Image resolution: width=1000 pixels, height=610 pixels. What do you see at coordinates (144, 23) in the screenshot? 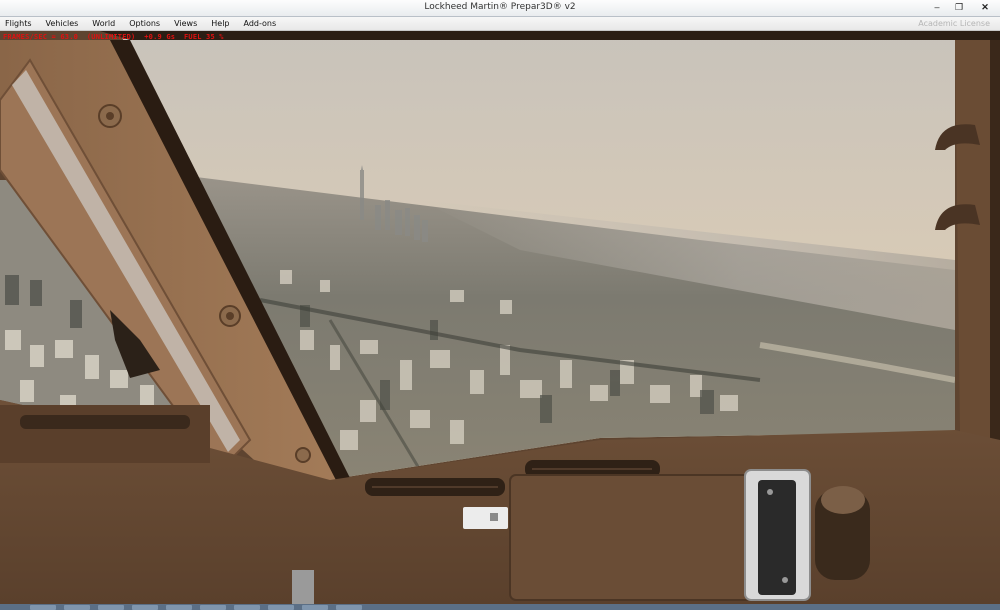
I see `menu-options: Options` at bounding box center [144, 23].